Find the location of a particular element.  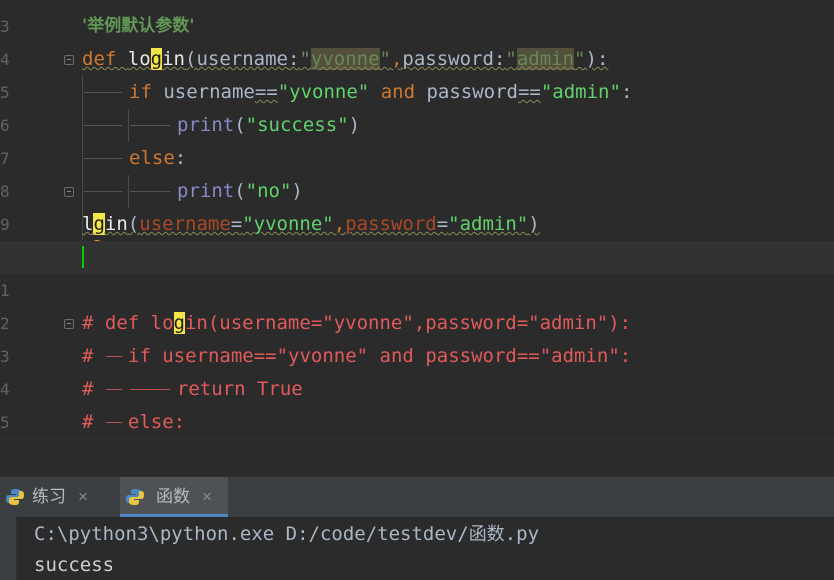

code-line: # return True is located at coordinates (417, 389).